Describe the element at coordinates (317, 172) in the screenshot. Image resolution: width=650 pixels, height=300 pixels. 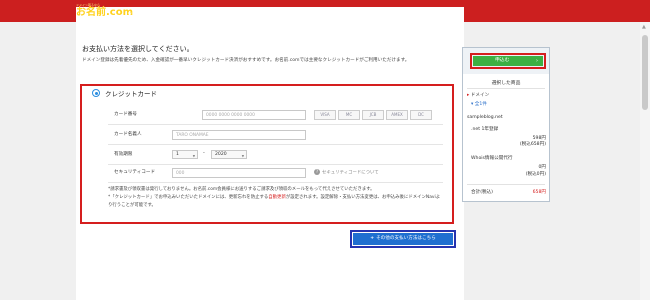
I see `question-icon: ?` at that location.